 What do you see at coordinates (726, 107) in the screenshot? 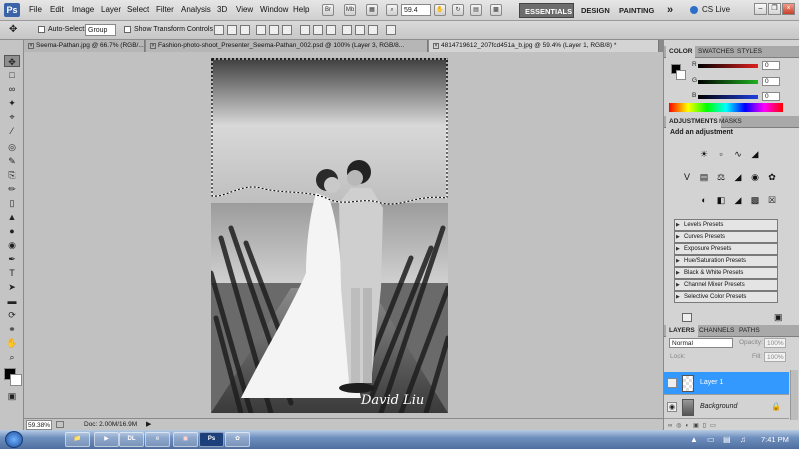
I see `color-spectrum-bar` at bounding box center [726, 107].